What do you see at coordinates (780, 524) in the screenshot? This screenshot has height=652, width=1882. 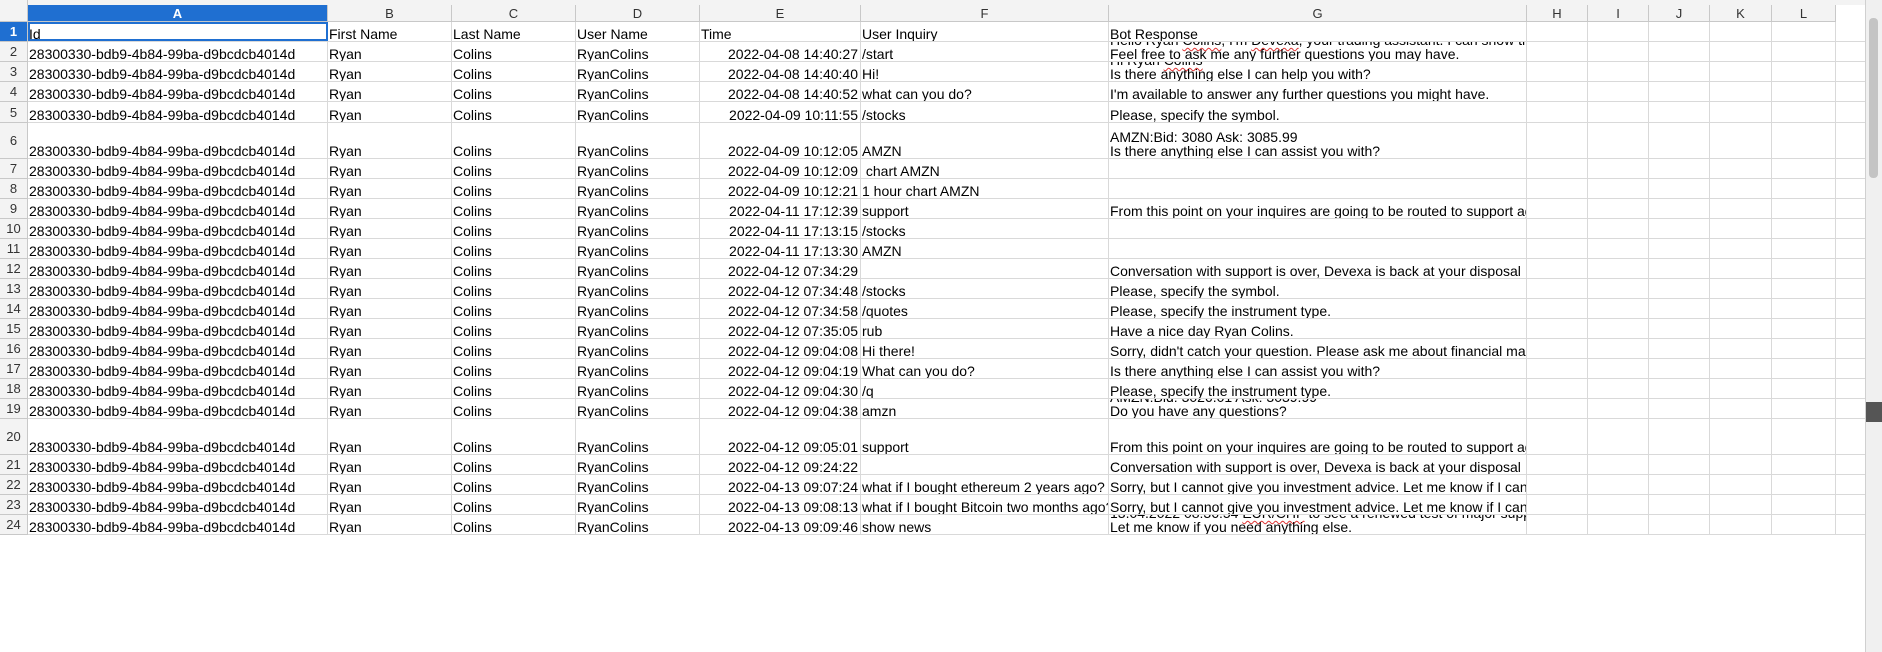 I see `cell-time: 2022-04-13 09:09:46` at bounding box center [780, 524].